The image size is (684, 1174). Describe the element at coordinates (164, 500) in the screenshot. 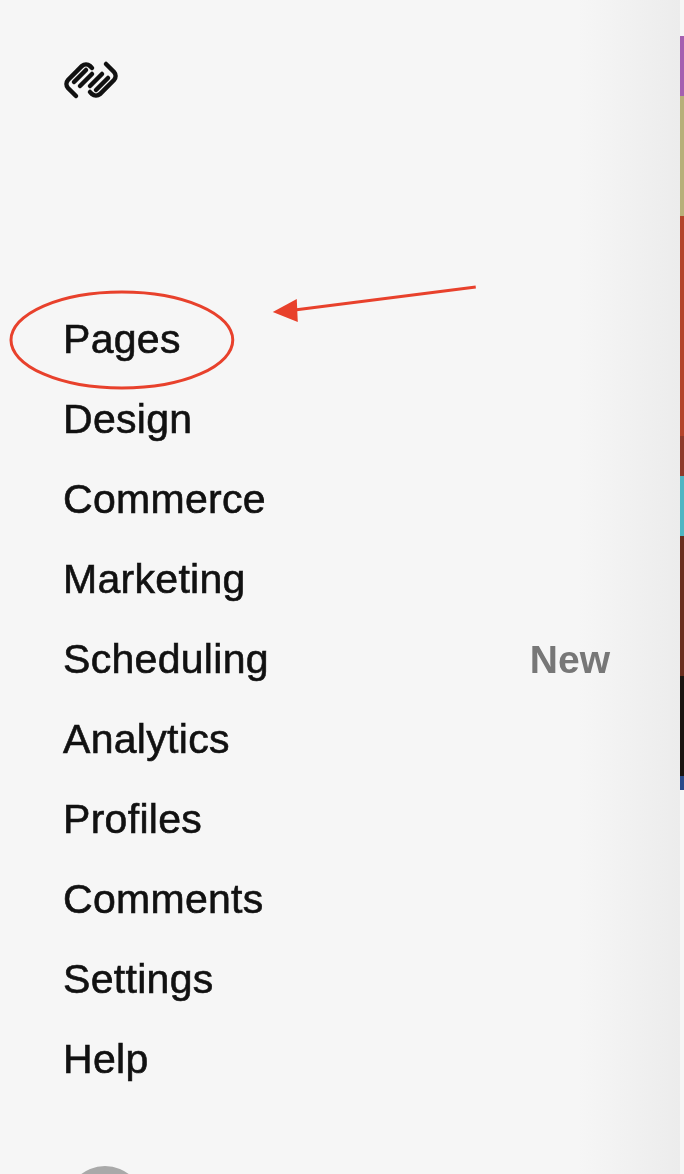

I see `nav-link: Commerce` at that location.